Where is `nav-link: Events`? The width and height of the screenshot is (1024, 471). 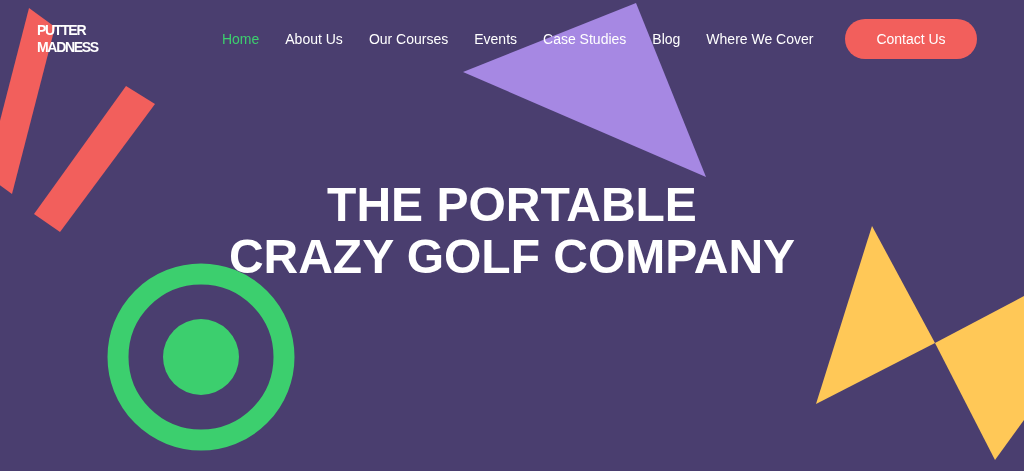 nav-link: Events is located at coordinates (496, 39).